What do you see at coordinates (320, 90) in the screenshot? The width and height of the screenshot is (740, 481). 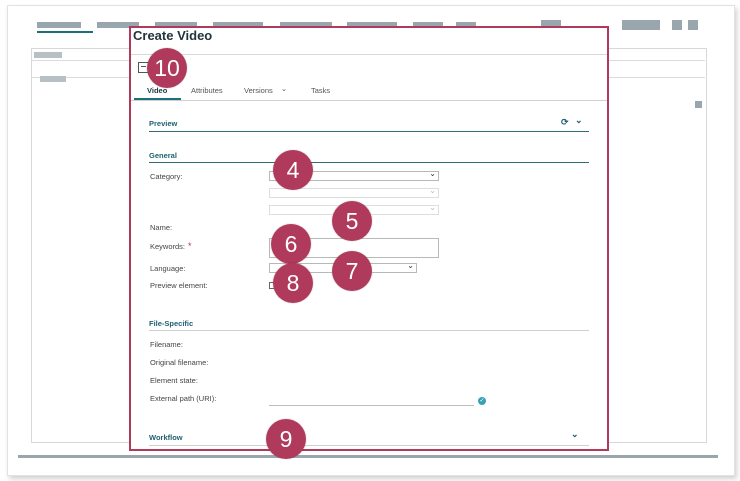 I see `tab-tasks: Tasks` at bounding box center [320, 90].